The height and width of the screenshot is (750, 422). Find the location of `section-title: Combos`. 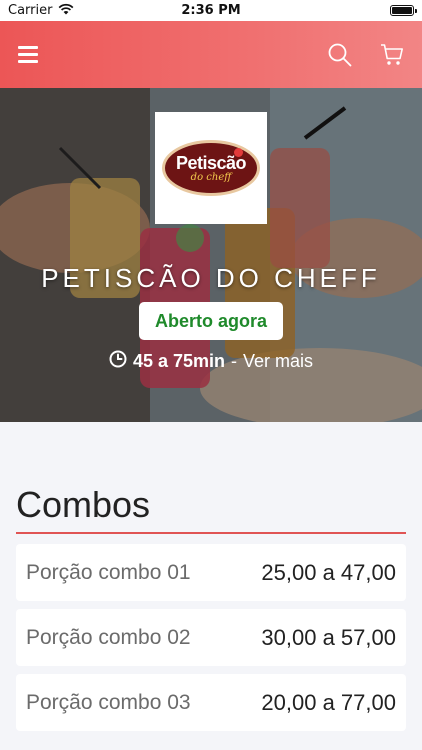

section-title: Combos is located at coordinates (83, 504).